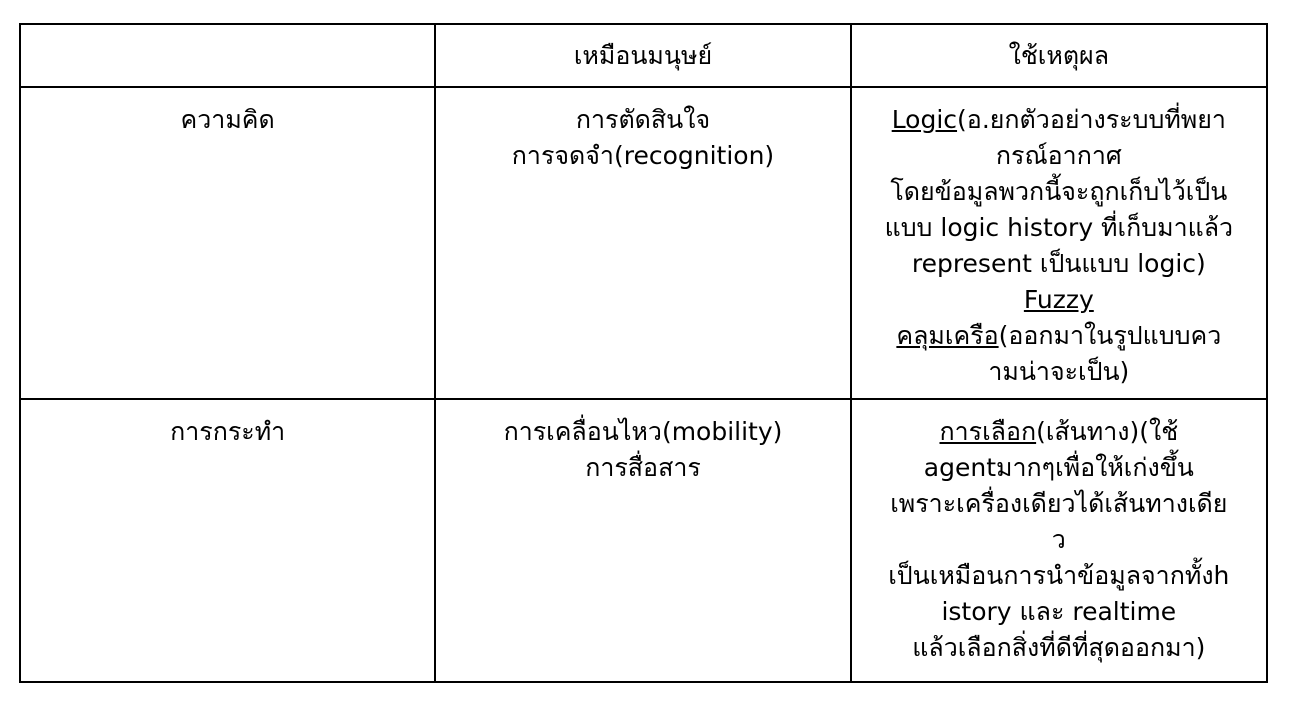 This screenshot has height=710, width=1298. Describe the element at coordinates (227, 540) in the screenshot. I see `row-label-action: การกระทำ` at that location.